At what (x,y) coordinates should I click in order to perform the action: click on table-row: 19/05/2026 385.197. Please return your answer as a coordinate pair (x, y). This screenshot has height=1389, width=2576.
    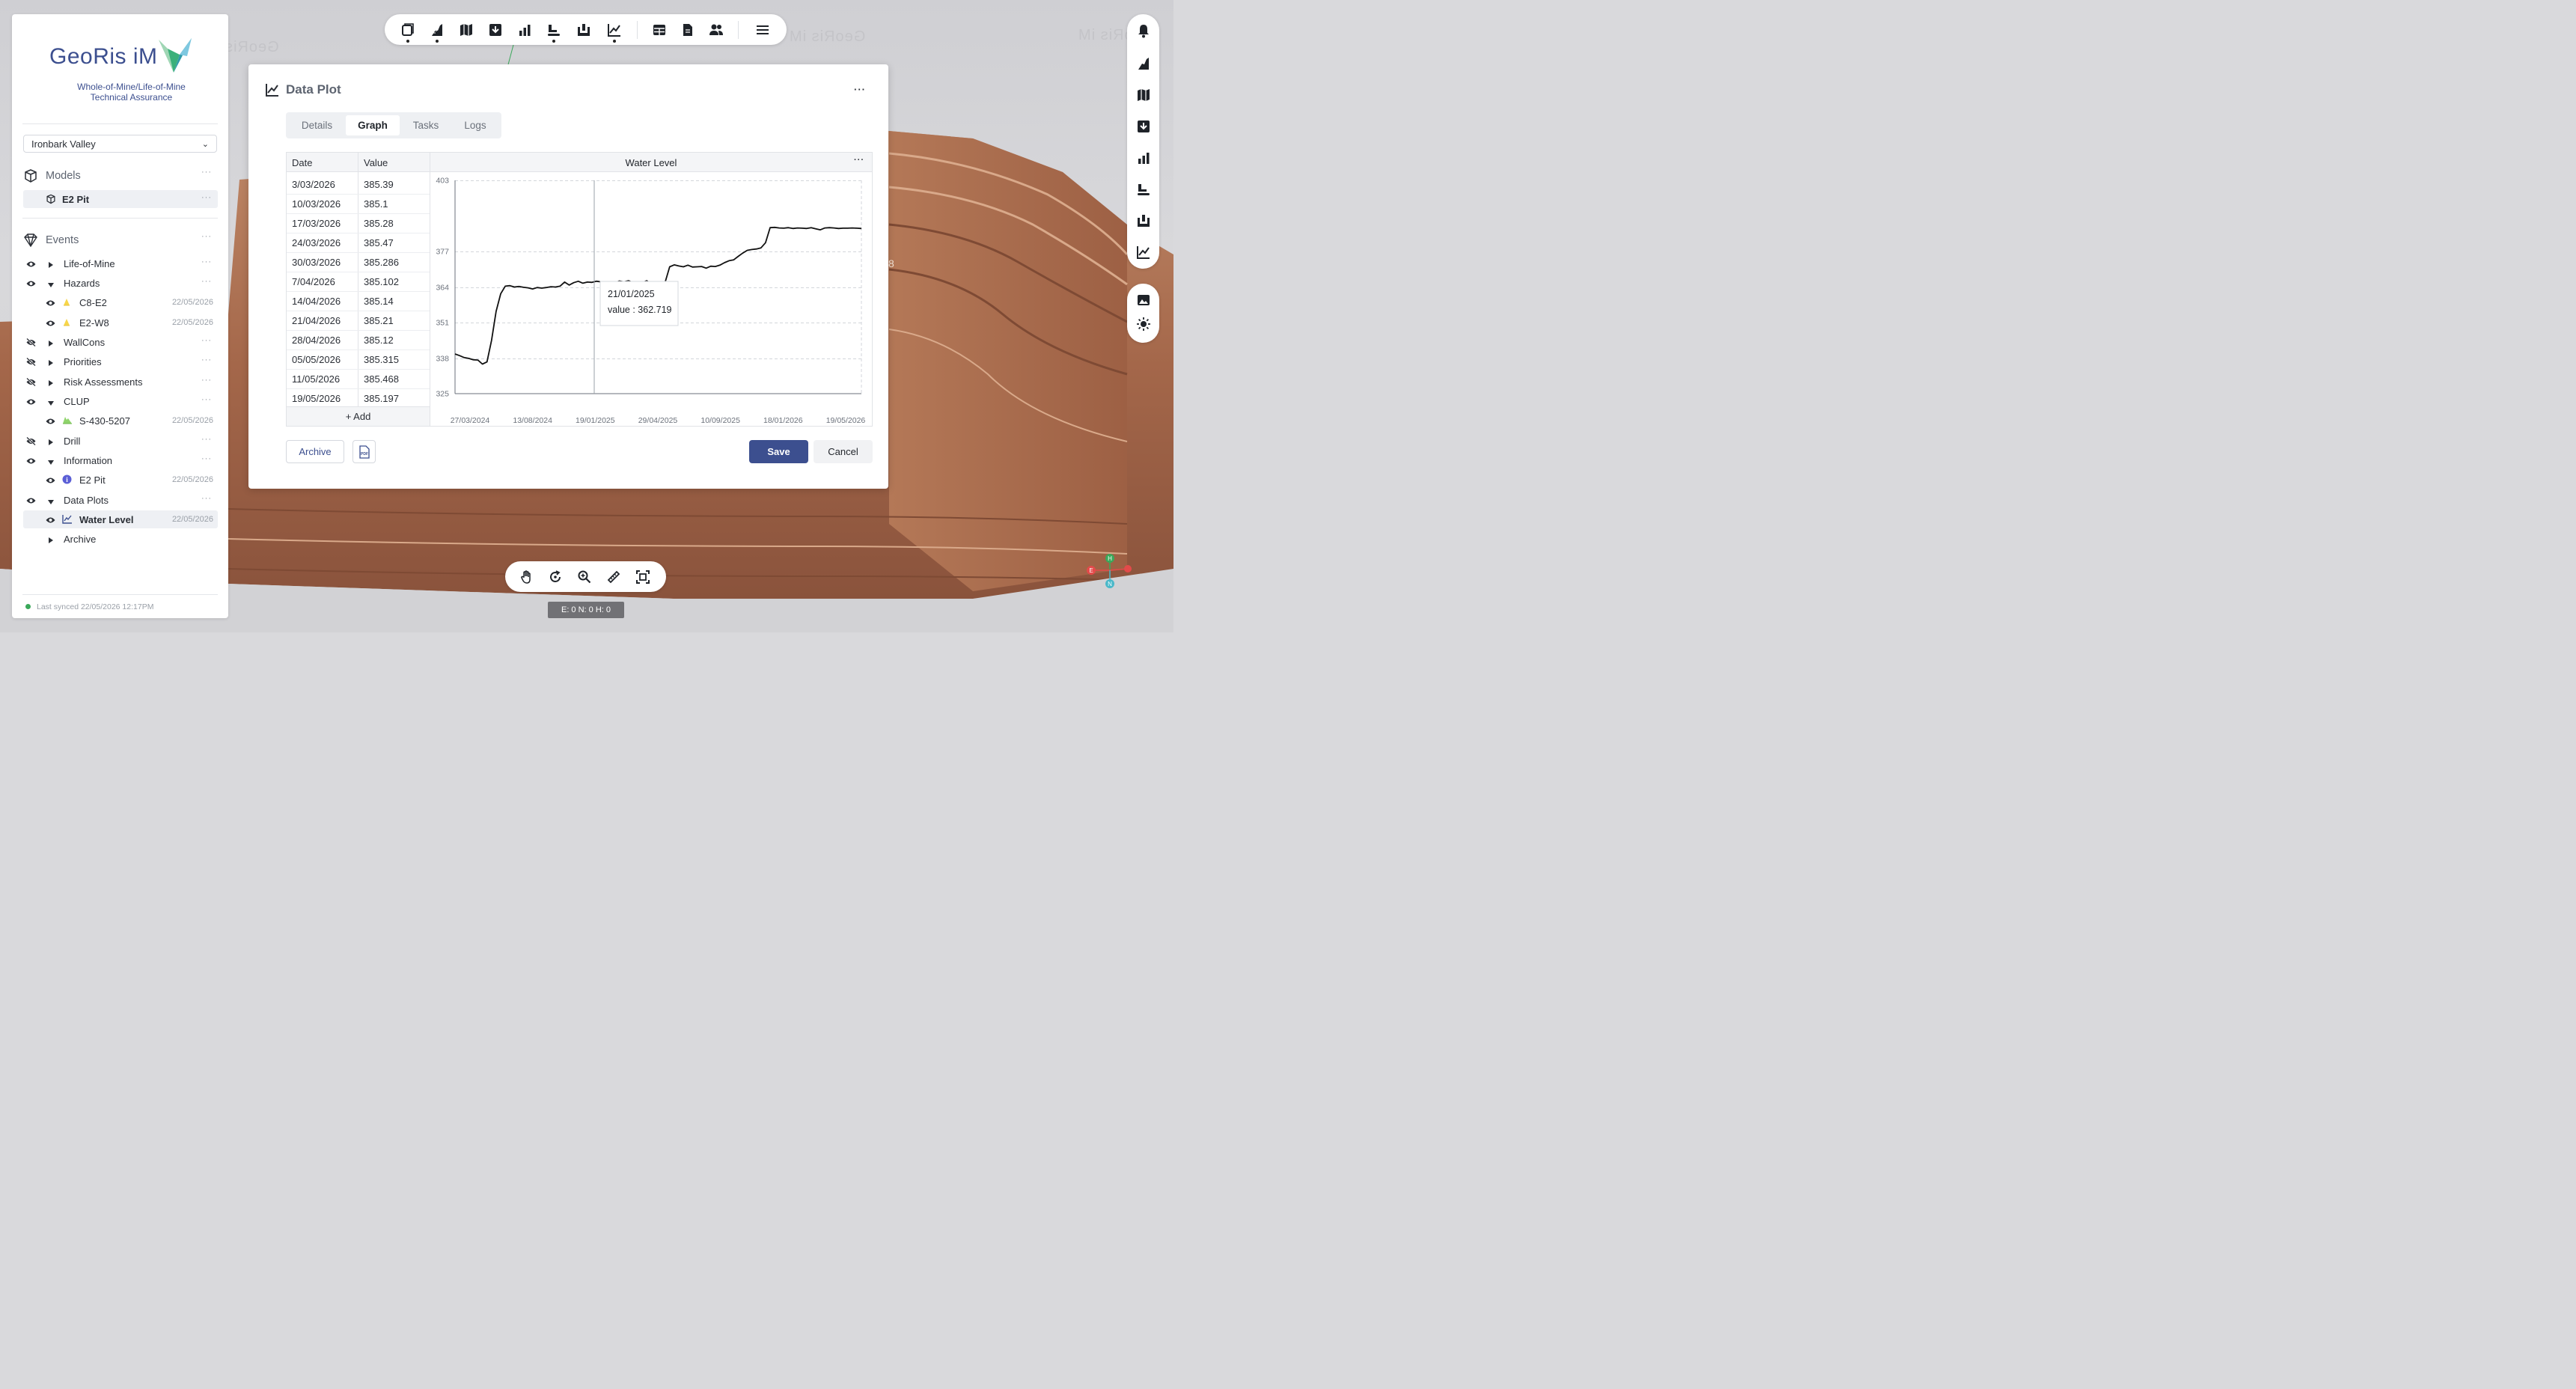
    Looking at the image, I should click on (358, 398).